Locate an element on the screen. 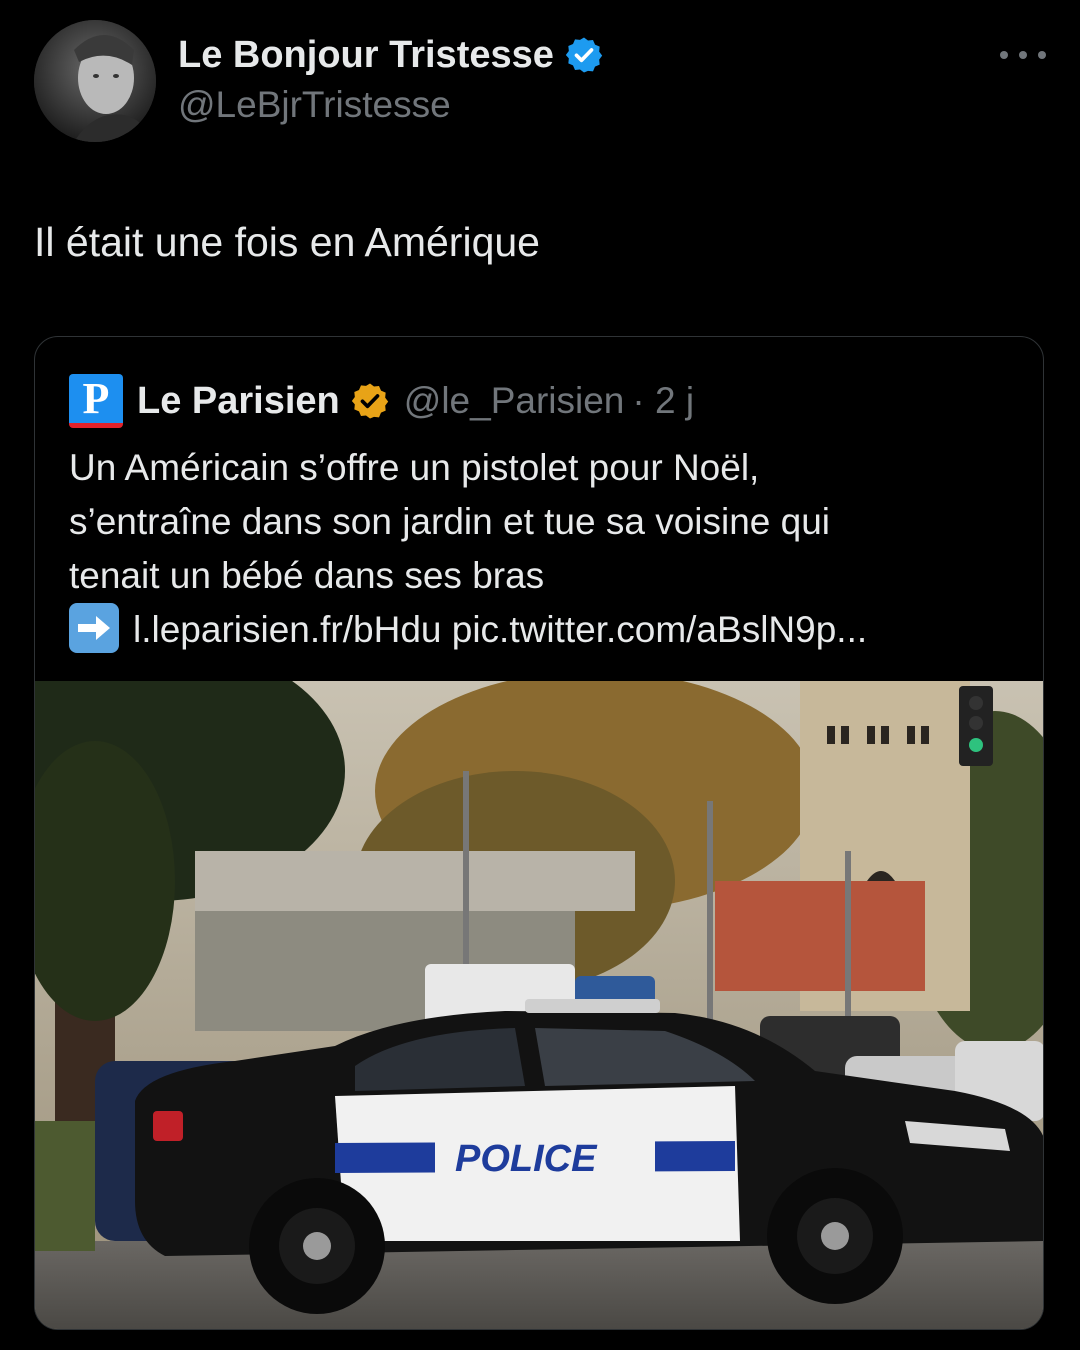  avatar-portrait-icon is located at coordinates (95, 81).